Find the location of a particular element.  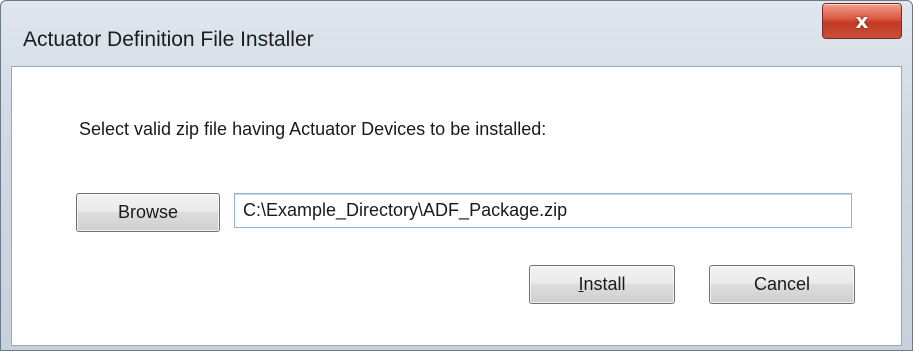

file-path-field: C:\Example_Directory\ADF_Package.zip is located at coordinates (543, 210).